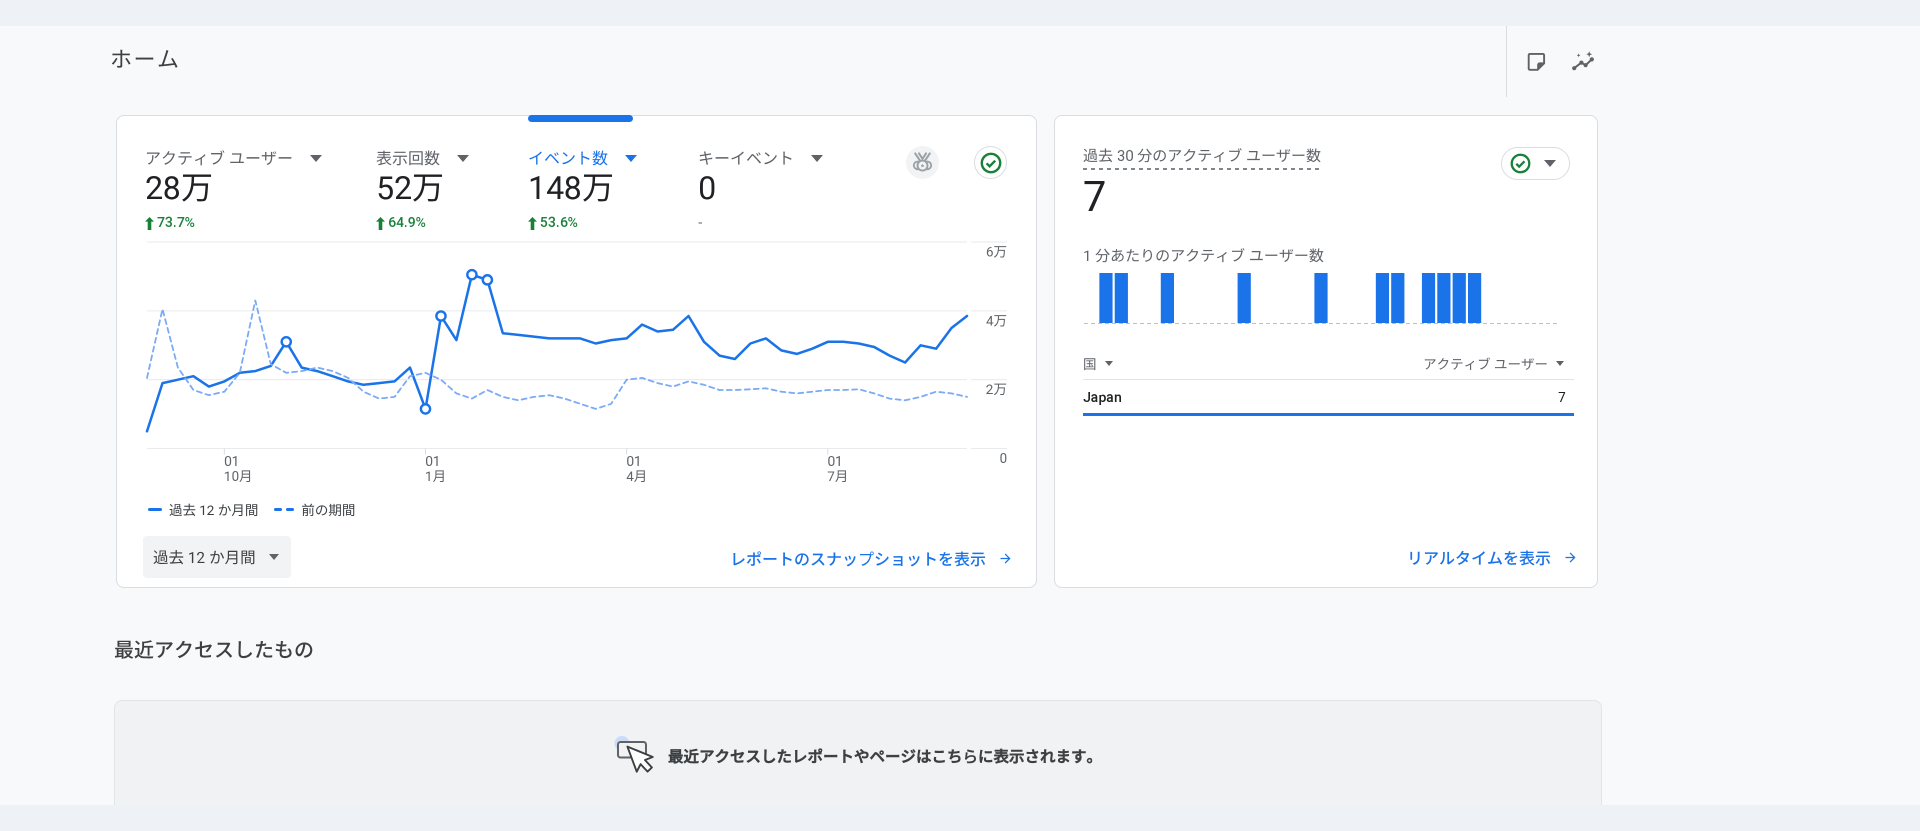 This screenshot has height=831, width=1920. I want to click on metric-delta: 64.9%, so click(401, 223).